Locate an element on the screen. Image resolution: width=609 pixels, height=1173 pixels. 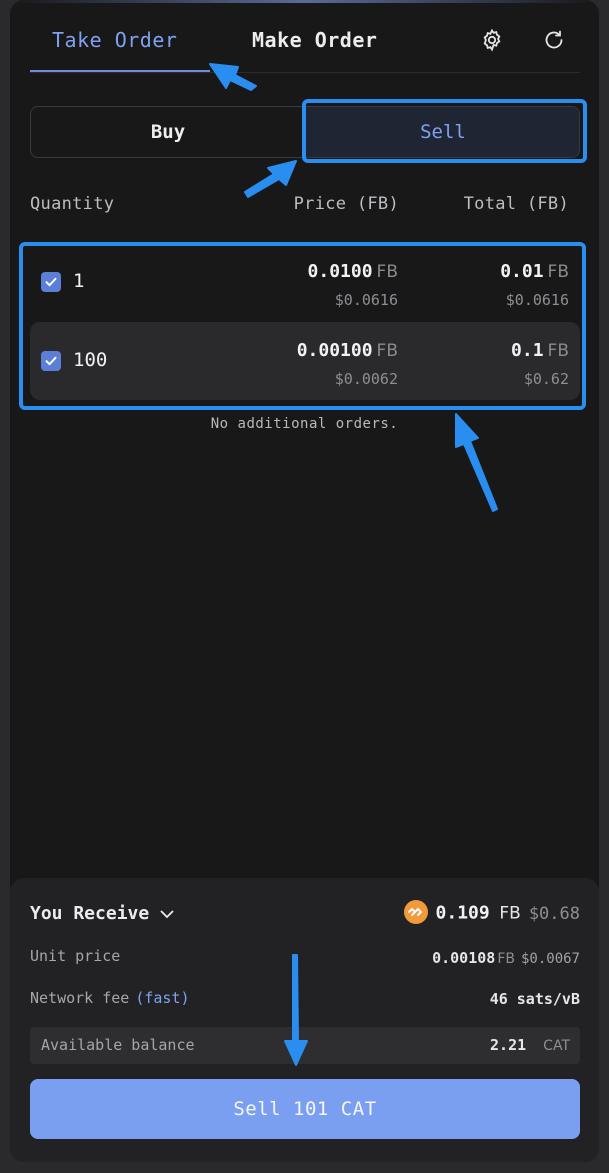
price-usd: $0.0062 is located at coordinates (366, 379).